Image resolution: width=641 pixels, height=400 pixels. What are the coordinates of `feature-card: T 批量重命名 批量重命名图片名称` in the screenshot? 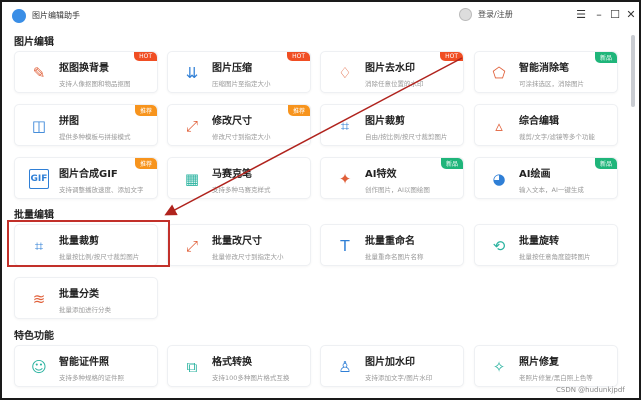 It's located at (392, 245).